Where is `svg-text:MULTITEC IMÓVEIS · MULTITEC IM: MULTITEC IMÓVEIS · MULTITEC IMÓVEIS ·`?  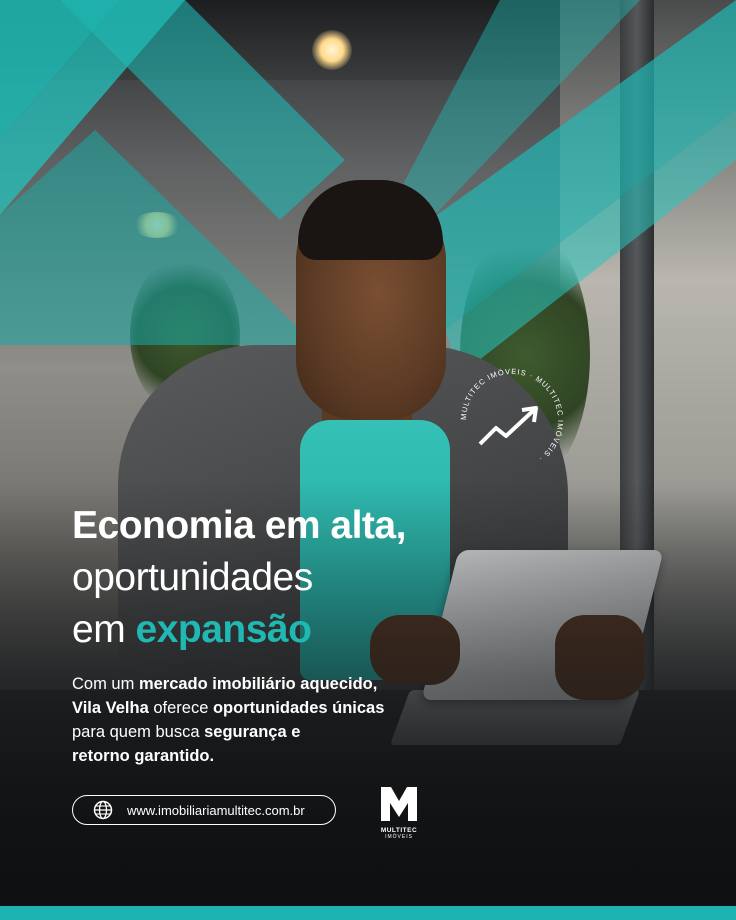 svg-text:MULTITEC IMÓVEIS · MULTITEC IM: MULTITEC IMÓVEIS · MULTITEC IMÓVEIS · is located at coordinates (512, 415).